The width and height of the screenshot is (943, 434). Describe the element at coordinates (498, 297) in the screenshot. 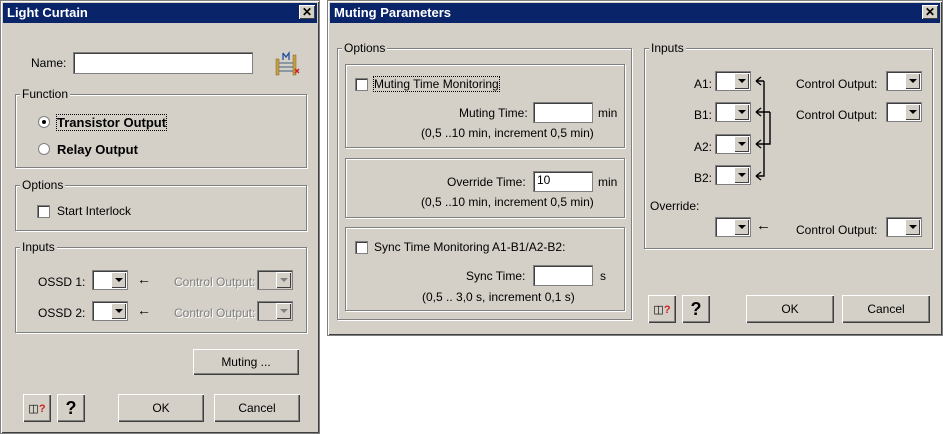

I see `sync-time-range: (0,5 .. 3,0 s, increment 0,1 s)` at that location.